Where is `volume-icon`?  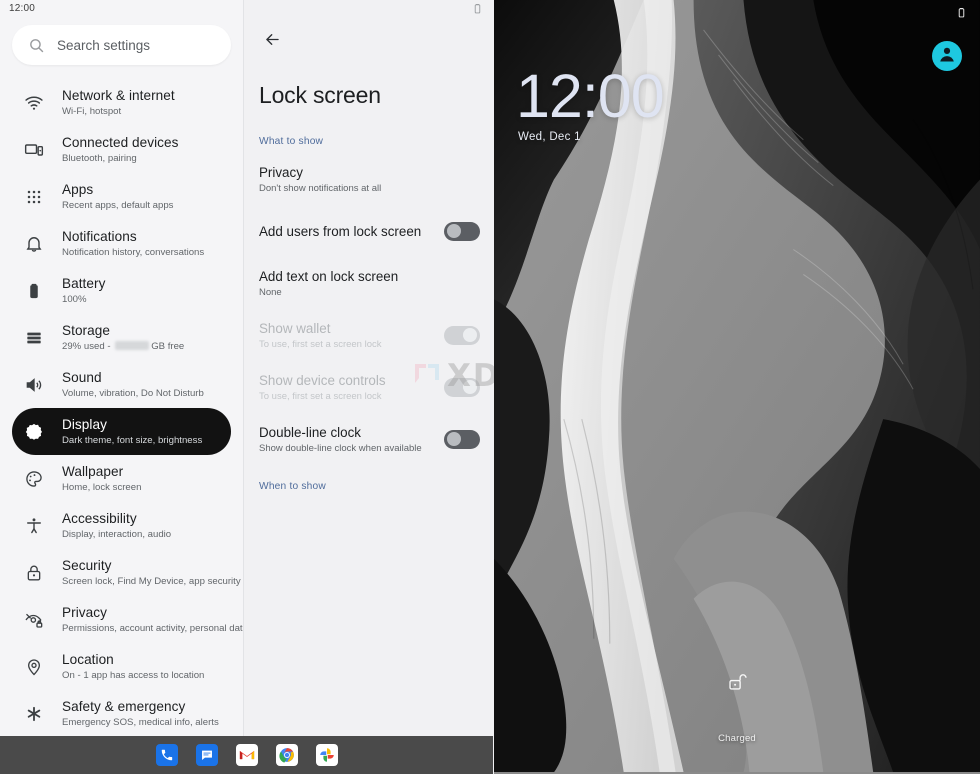 volume-icon is located at coordinates (34, 385).